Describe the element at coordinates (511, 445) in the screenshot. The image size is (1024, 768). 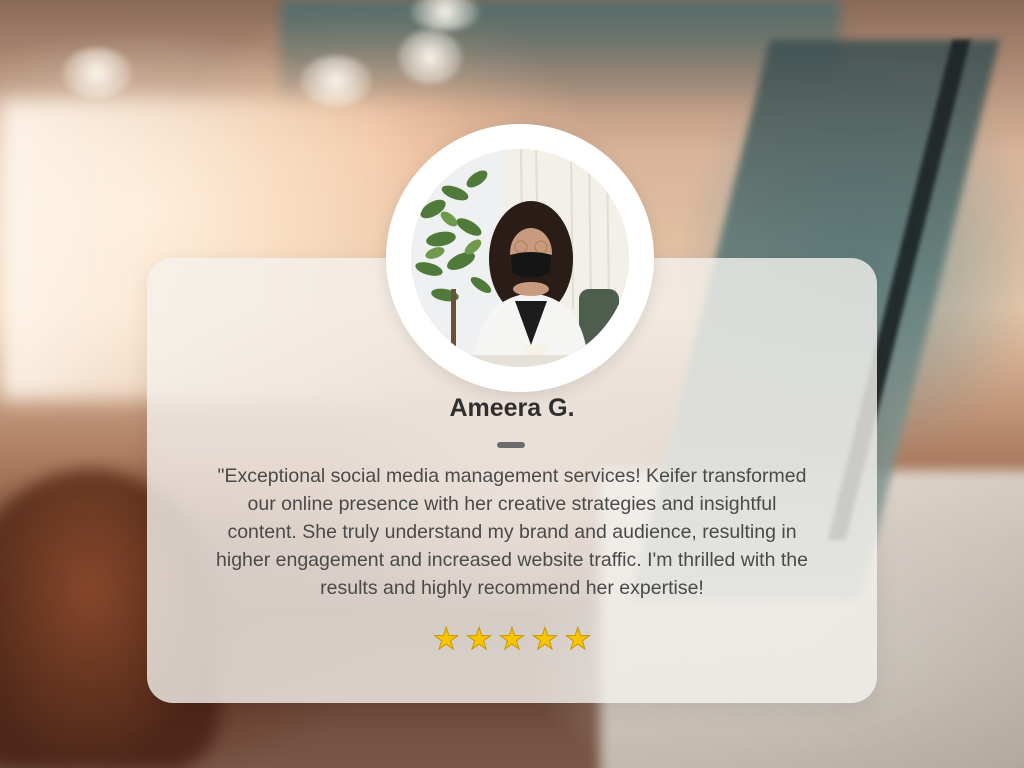
I see `divider` at that location.